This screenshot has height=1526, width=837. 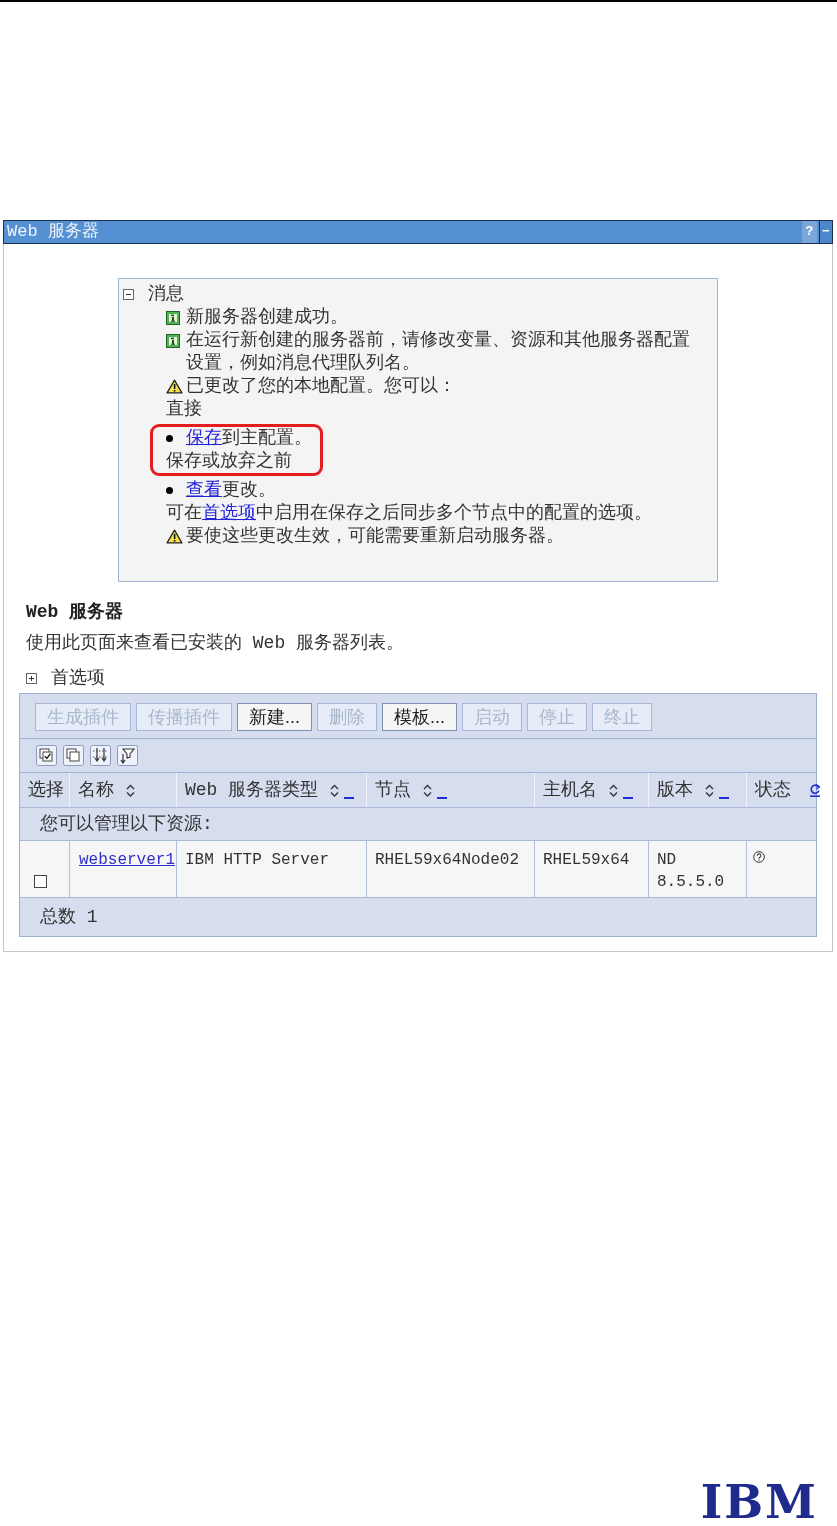 What do you see at coordinates (52, 232) in the screenshot?
I see `window-title: Web 服务器` at bounding box center [52, 232].